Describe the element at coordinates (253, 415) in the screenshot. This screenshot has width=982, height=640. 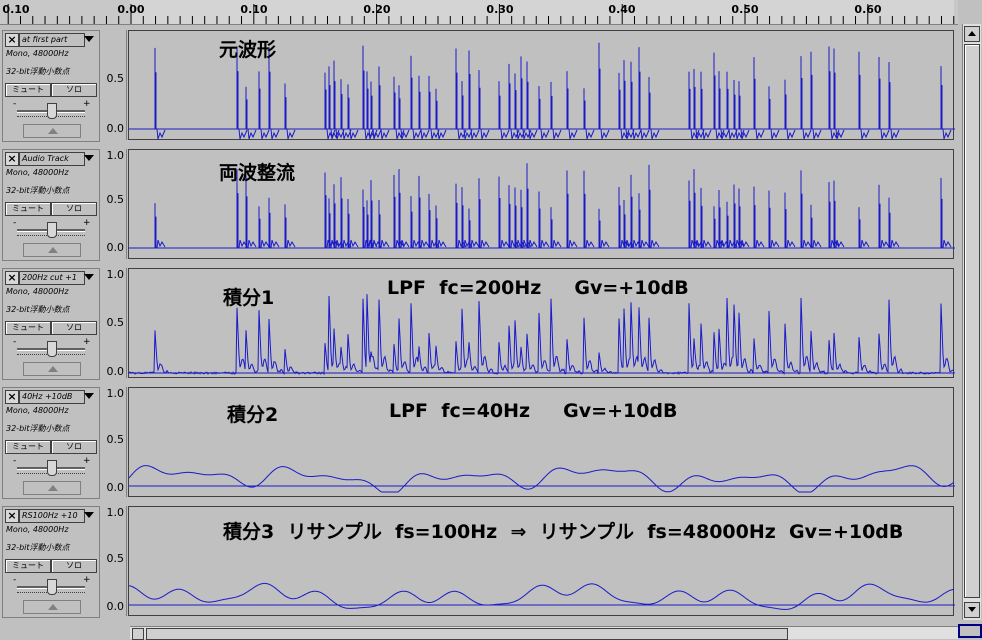
I see `track-annotation: 積分2` at that location.